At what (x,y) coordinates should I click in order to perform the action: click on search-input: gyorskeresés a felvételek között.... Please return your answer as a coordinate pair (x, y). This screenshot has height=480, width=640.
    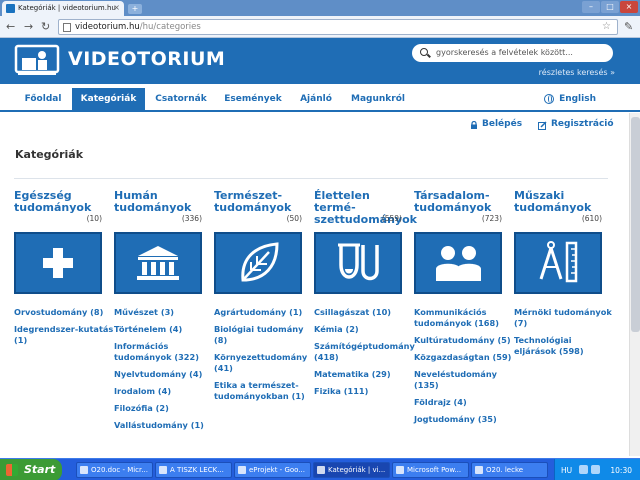
    Looking at the image, I should click on (512, 53).